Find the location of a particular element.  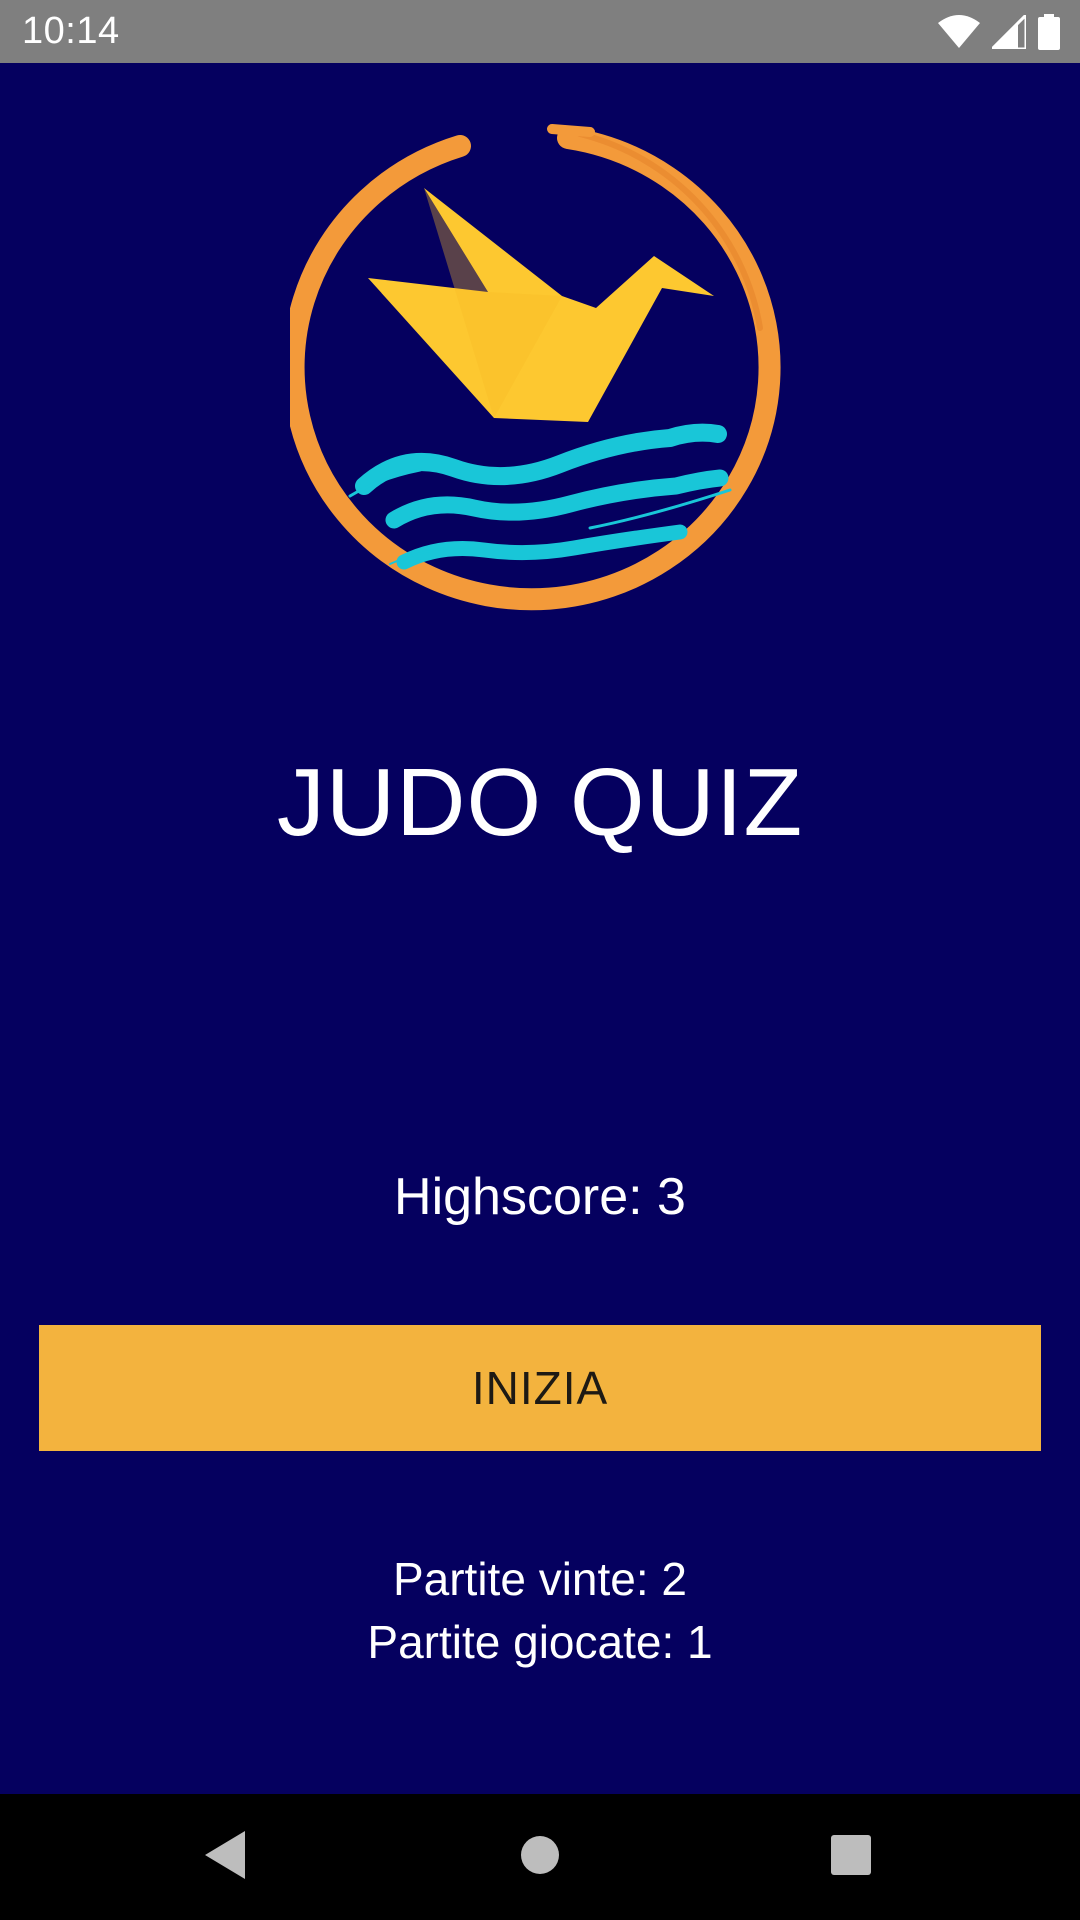

highscore-text: Highscore: 3 is located at coordinates (540, 1197).